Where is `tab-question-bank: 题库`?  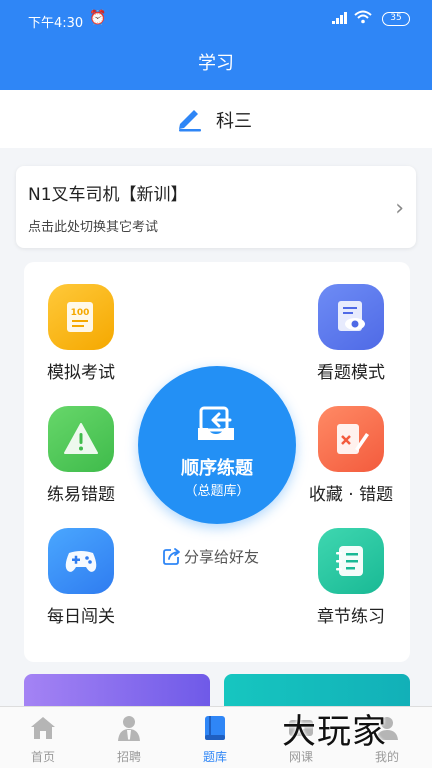 tab-question-bank: 题库 is located at coordinates (215, 737).